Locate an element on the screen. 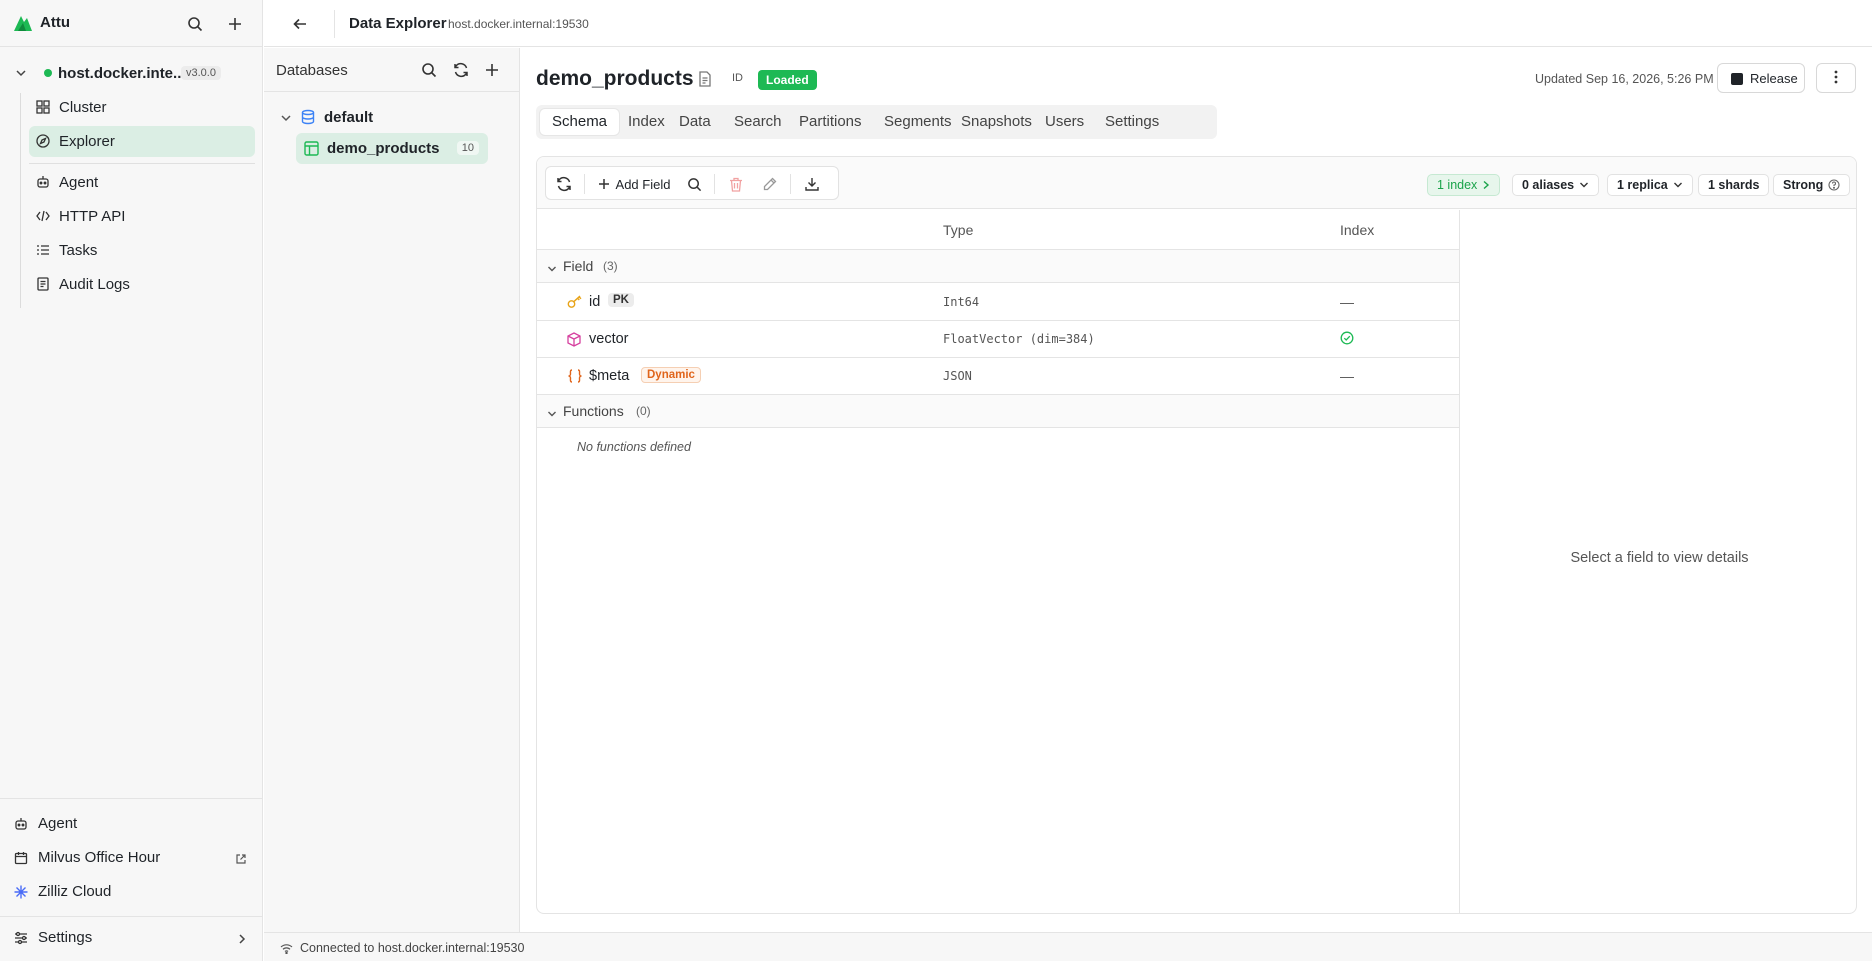 Image resolution: width=1872 pixels, height=961 pixels. index-check-icon is located at coordinates (1347, 339).